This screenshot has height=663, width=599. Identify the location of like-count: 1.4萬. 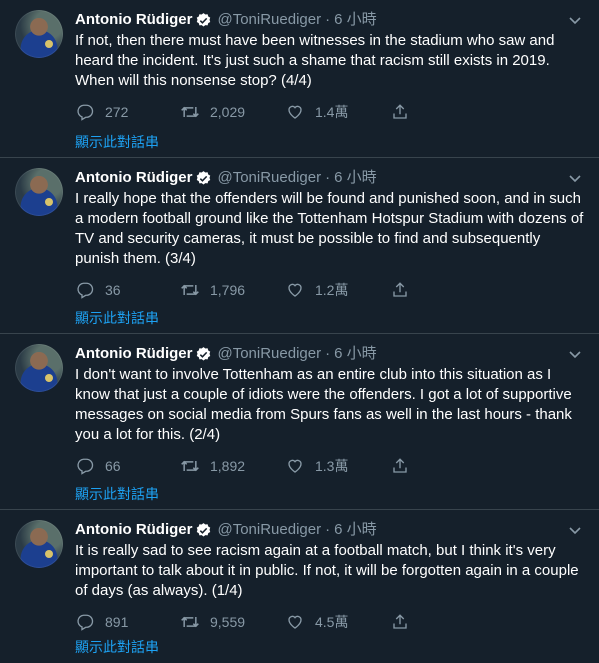
(332, 112).